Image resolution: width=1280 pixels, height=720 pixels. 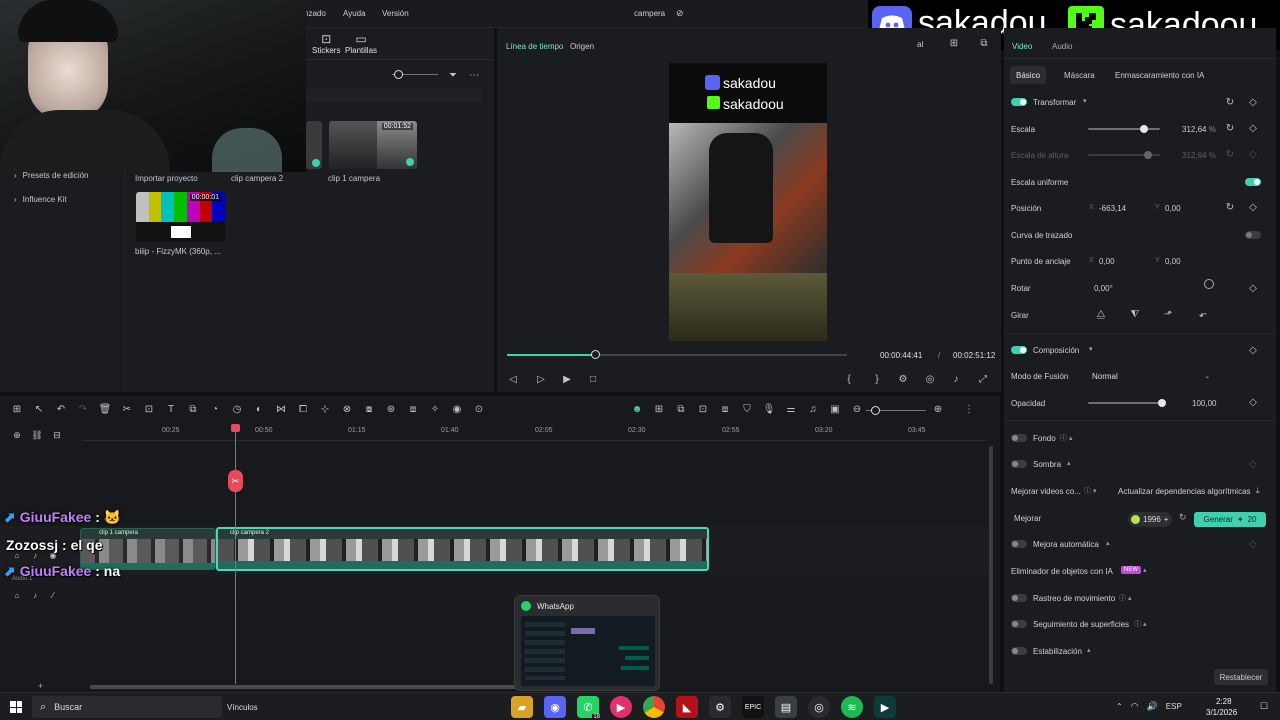 What do you see at coordinates (1135, 706) in the screenshot?
I see `wifi-icon: ◠` at bounding box center [1135, 706].